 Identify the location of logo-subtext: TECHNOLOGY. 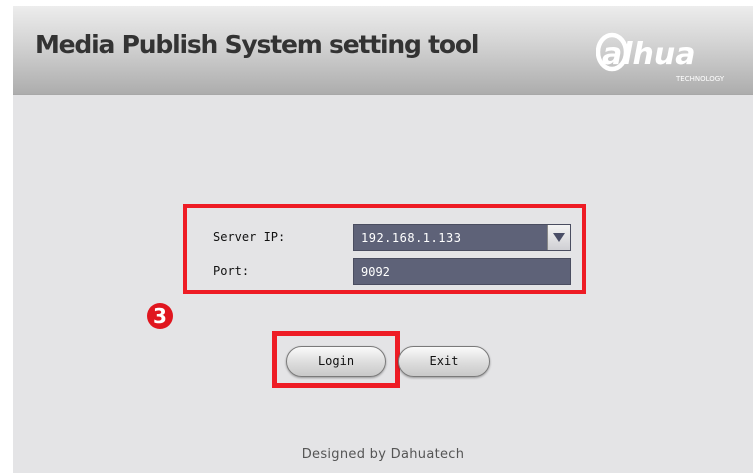
(700, 79).